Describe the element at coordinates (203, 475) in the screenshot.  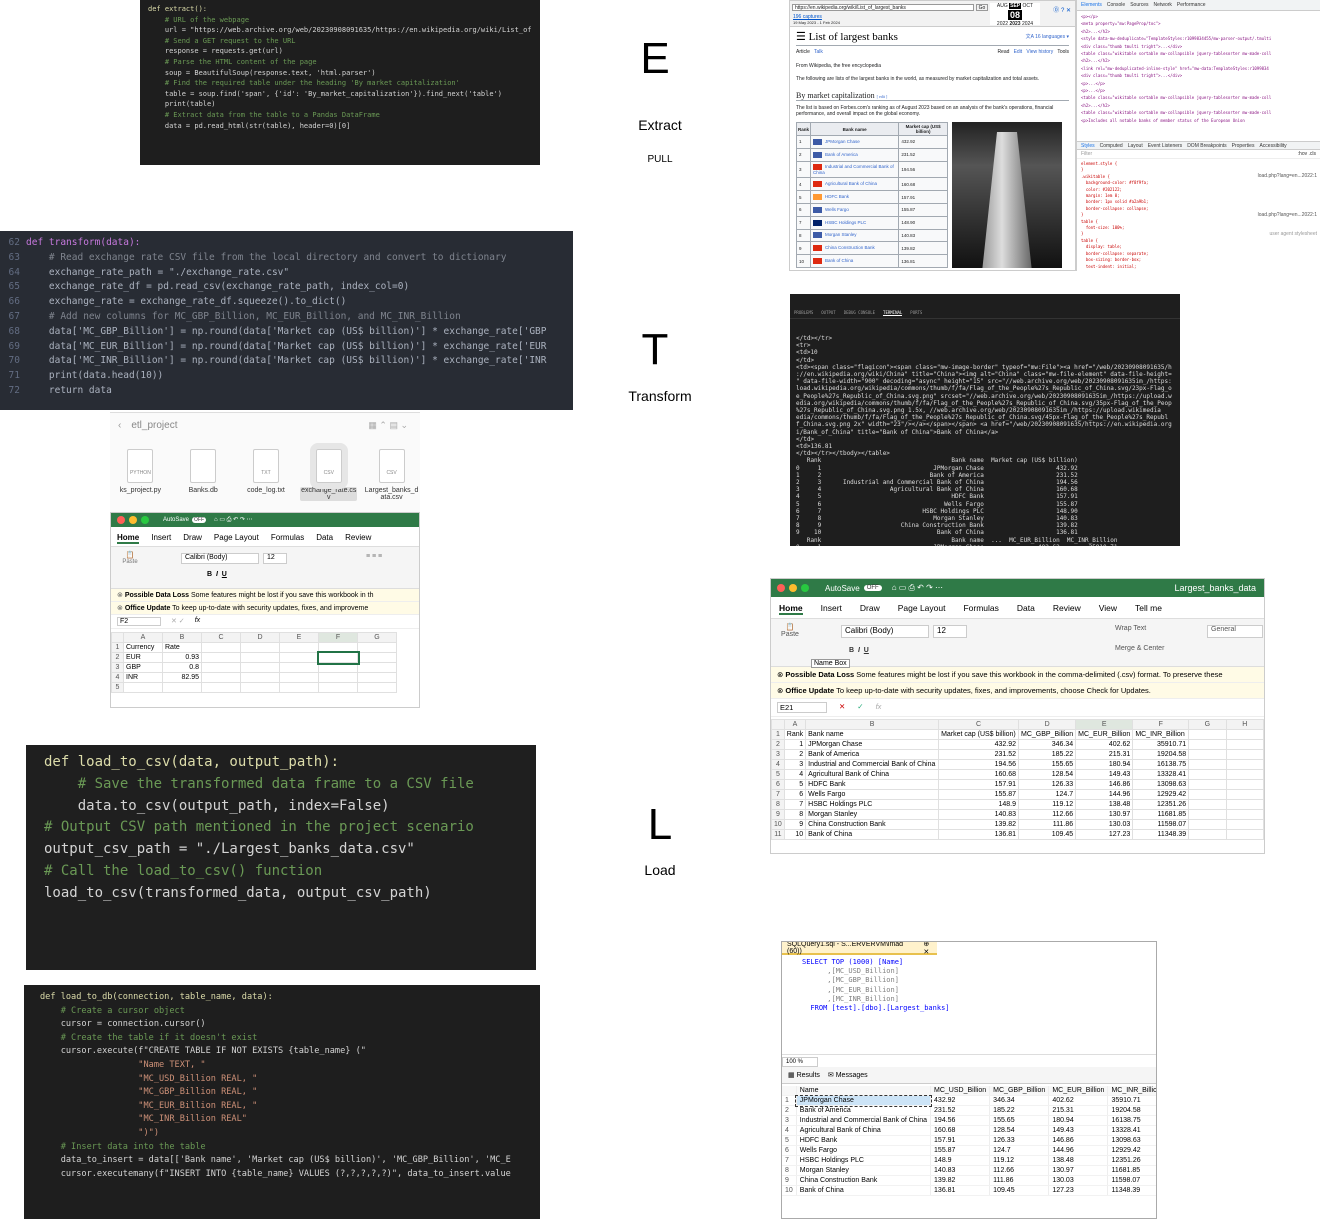
I see `file-item: Banks.db` at that location.